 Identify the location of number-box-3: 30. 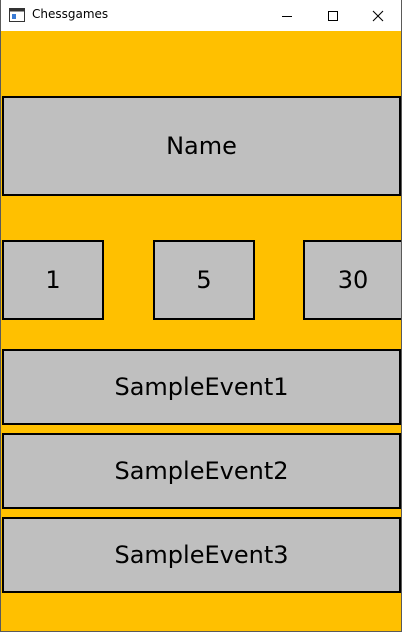
(352, 280).